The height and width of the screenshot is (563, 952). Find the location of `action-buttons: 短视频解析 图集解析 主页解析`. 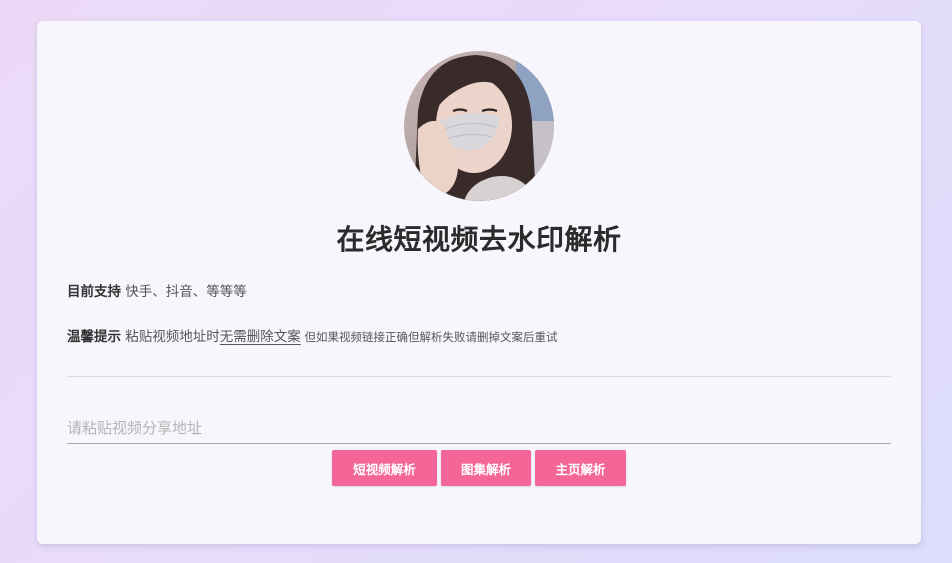

action-buttons: 短视频解析 图集解析 主页解析 is located at coordinates (479, 468).